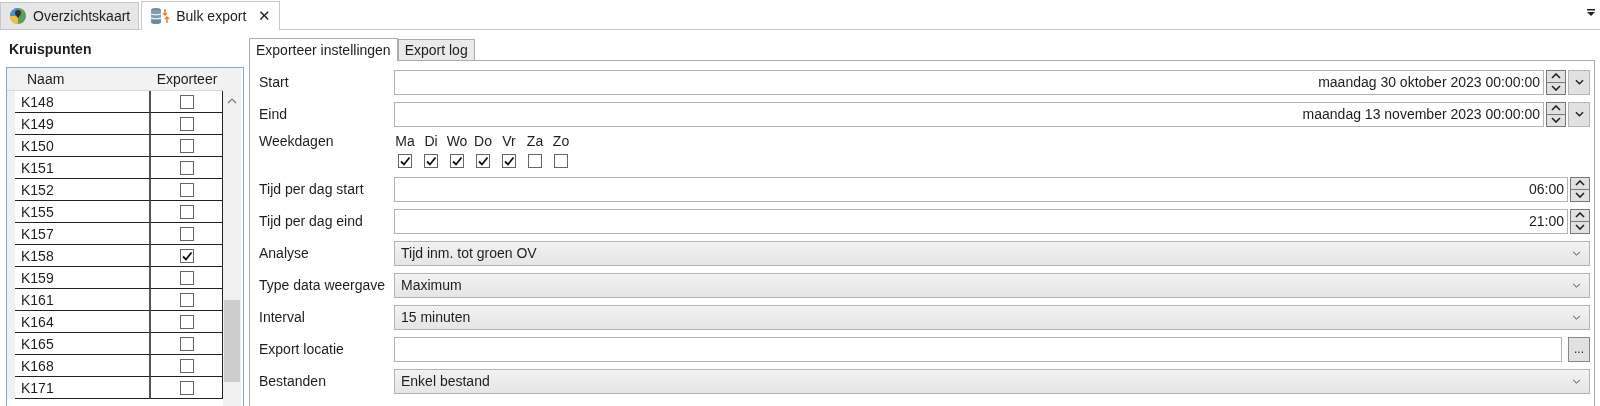  I want to click on document-tab: Bulk export ✕, so click(211, 15).